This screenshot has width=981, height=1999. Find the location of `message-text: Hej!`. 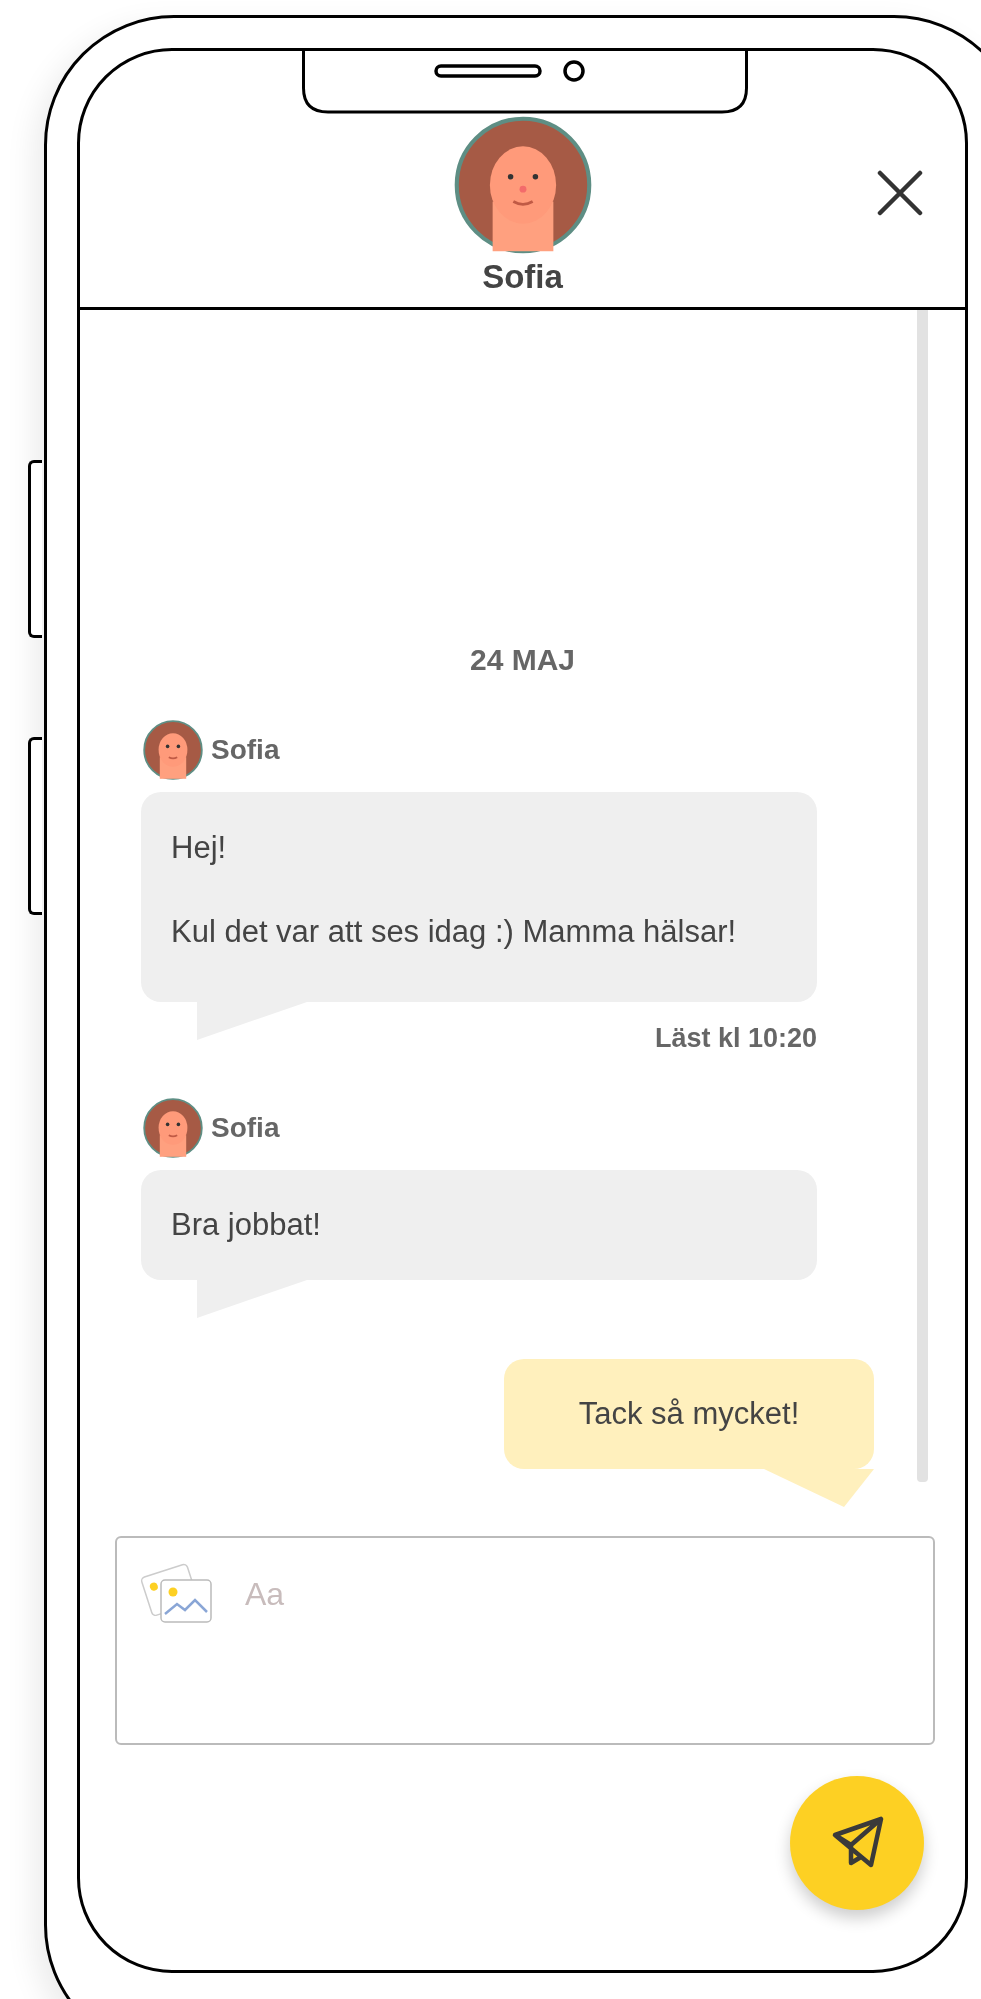

message-text: Hej! is located at coordinates (199, 848).